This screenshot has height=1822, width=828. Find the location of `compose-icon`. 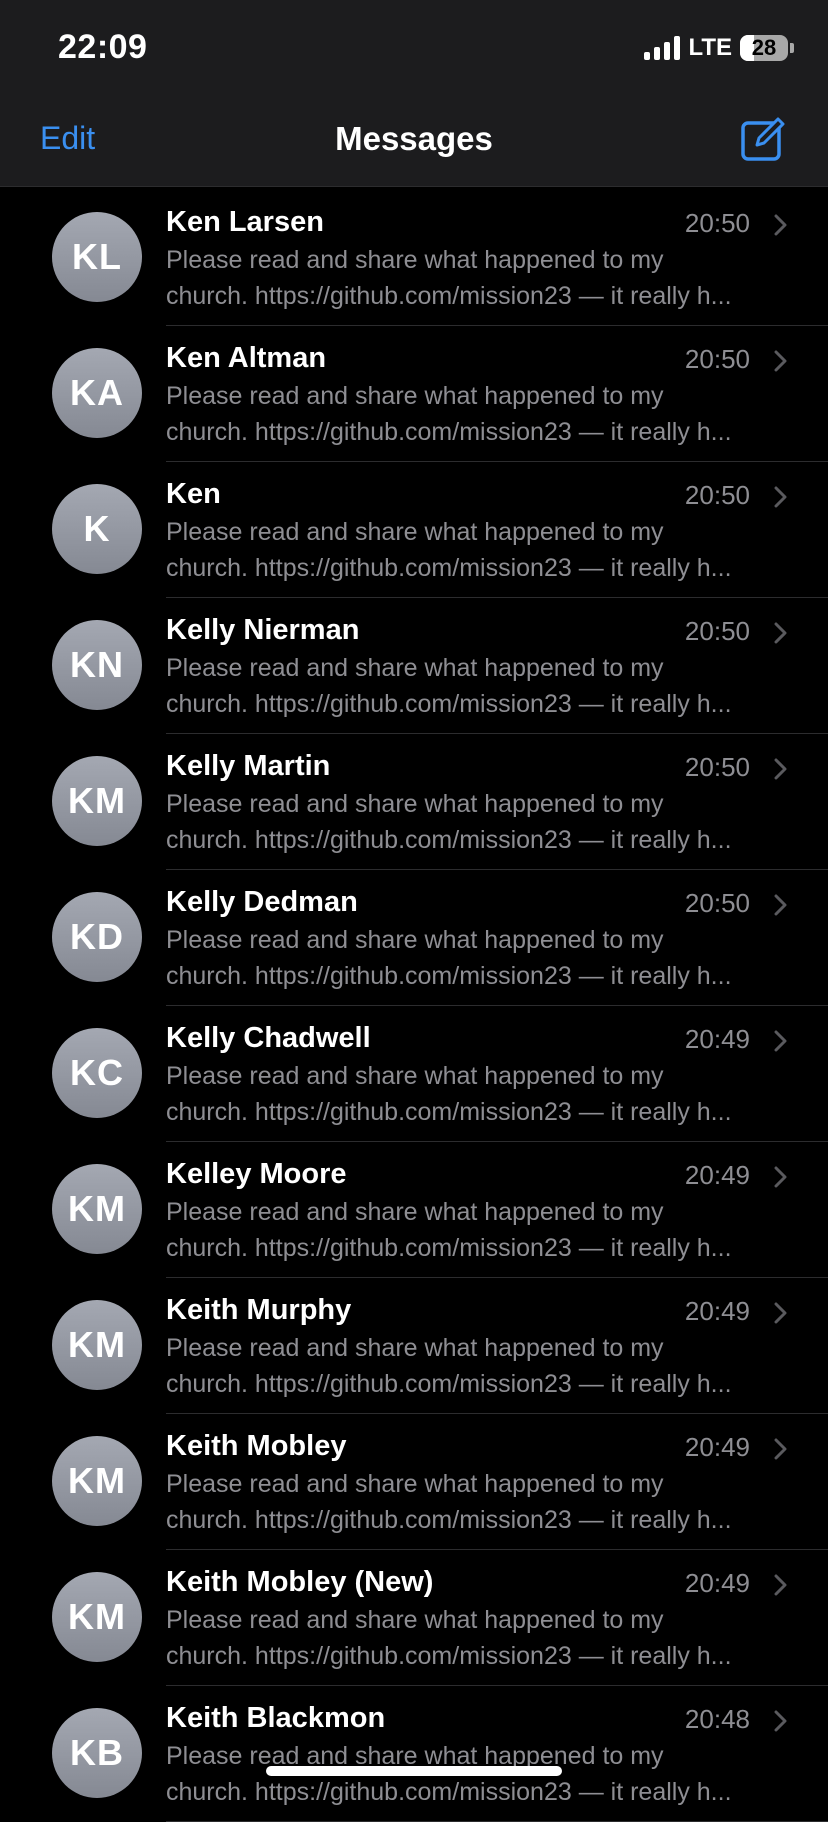

compose-icon is located at coordinates (763, 139).